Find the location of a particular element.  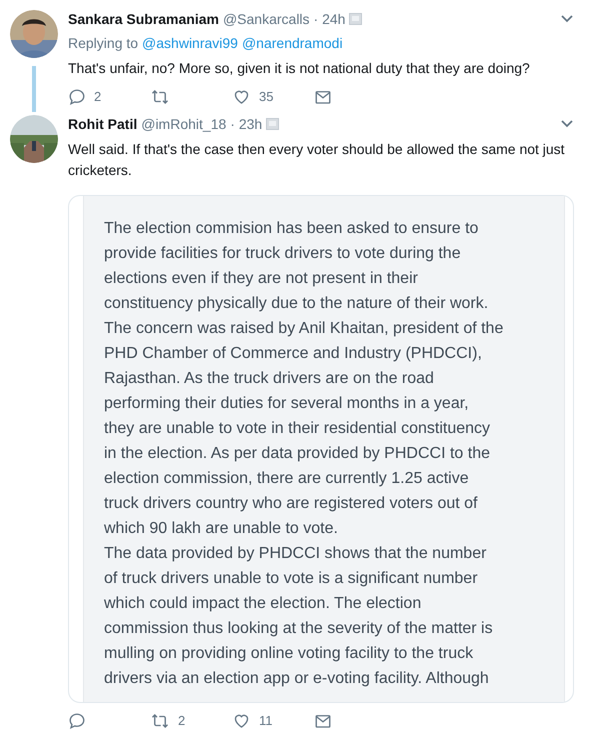

display-name: Rohit Patil is located at coordinates (103, 124).